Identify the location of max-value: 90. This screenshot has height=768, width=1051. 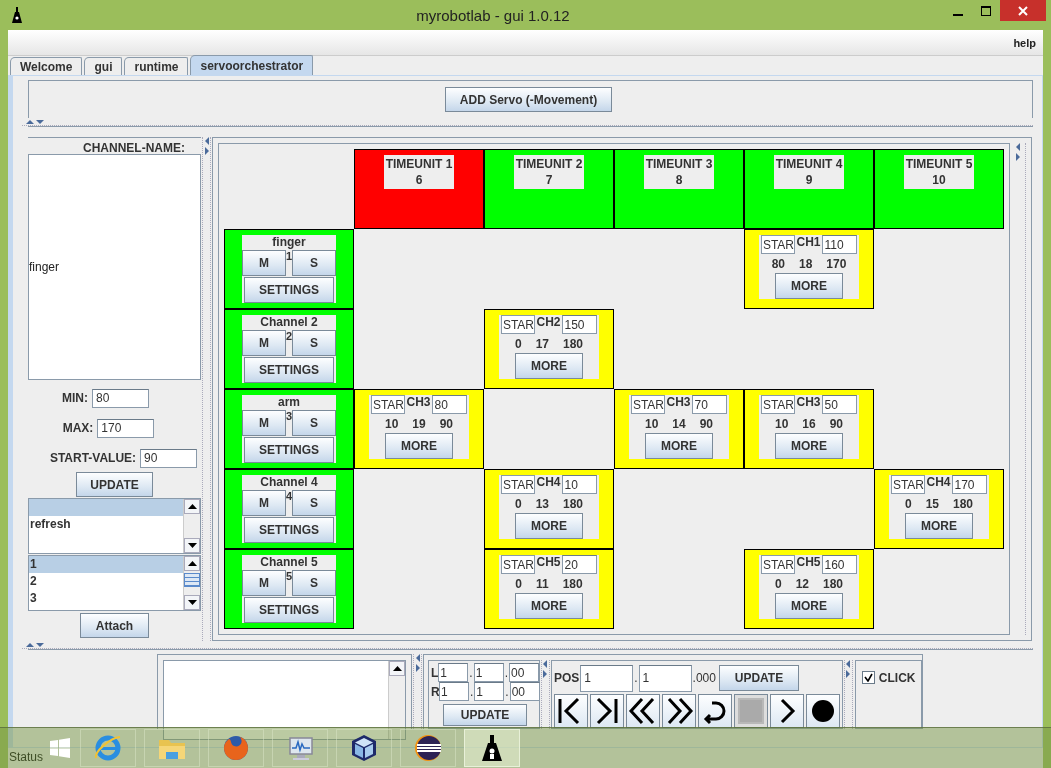
(836, 424).